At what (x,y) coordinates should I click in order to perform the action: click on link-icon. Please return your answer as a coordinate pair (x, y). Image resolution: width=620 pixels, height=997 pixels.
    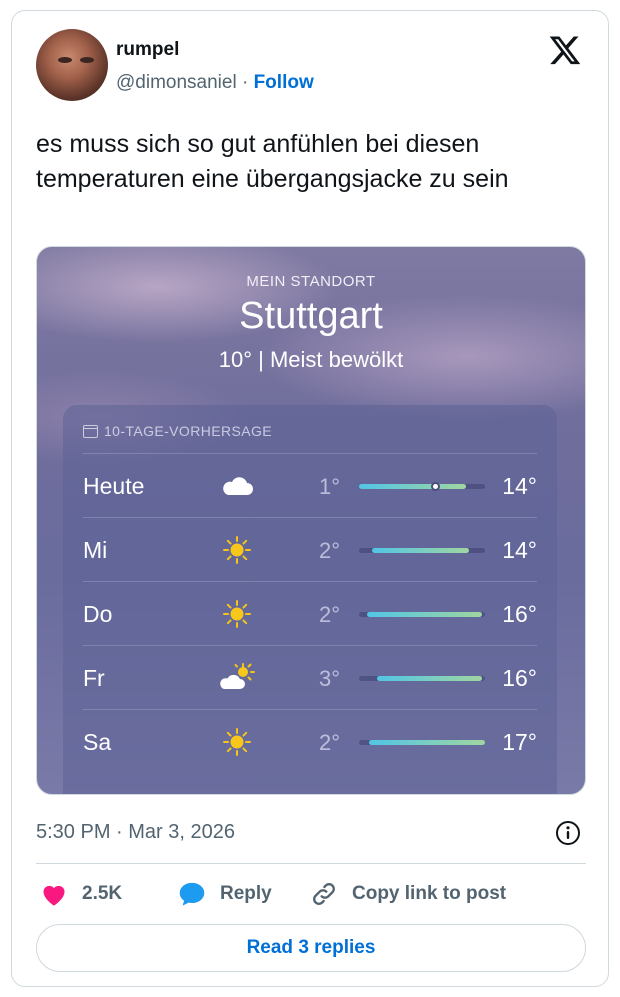
    Looking at the image, I should click on (324, 894).